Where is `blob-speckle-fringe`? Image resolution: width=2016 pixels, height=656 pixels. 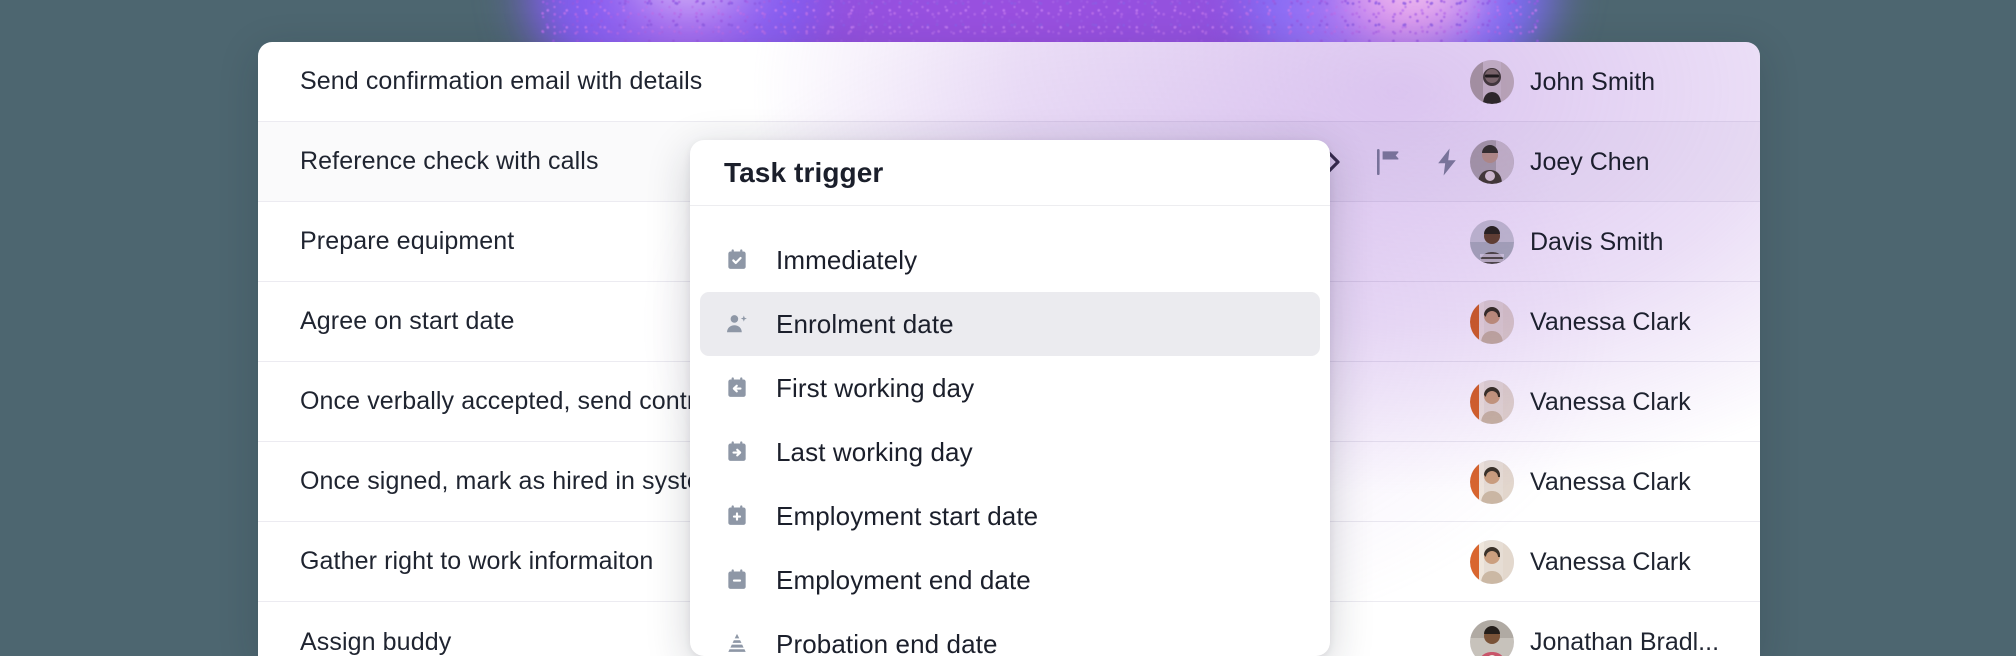
blob-speckle-fringe is located at coordinates (1040, 21).